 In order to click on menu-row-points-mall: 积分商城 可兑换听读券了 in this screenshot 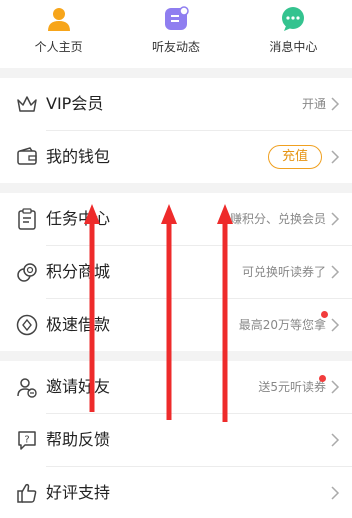, I will do `click(176, 272)`.